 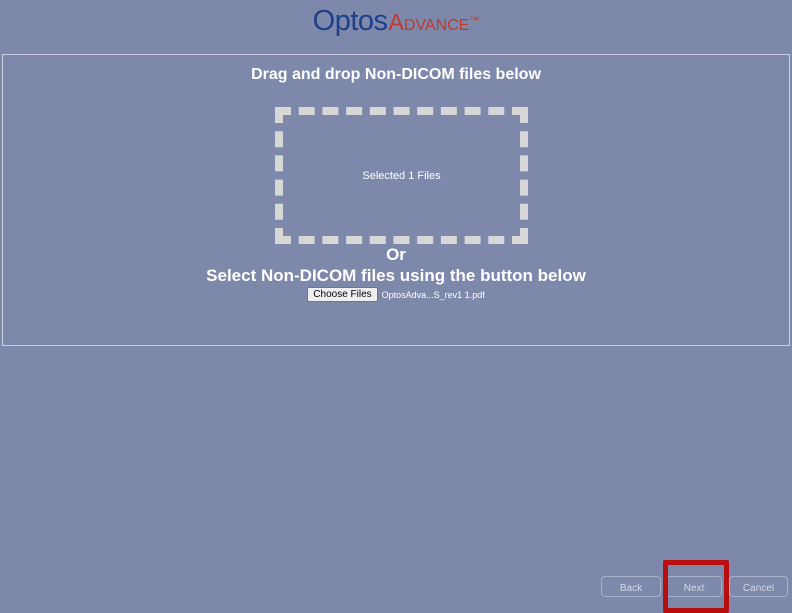 I want to click on selected-file-name: OptosAdva...S_rev1 1.pdf, so click(x=433, y=294).